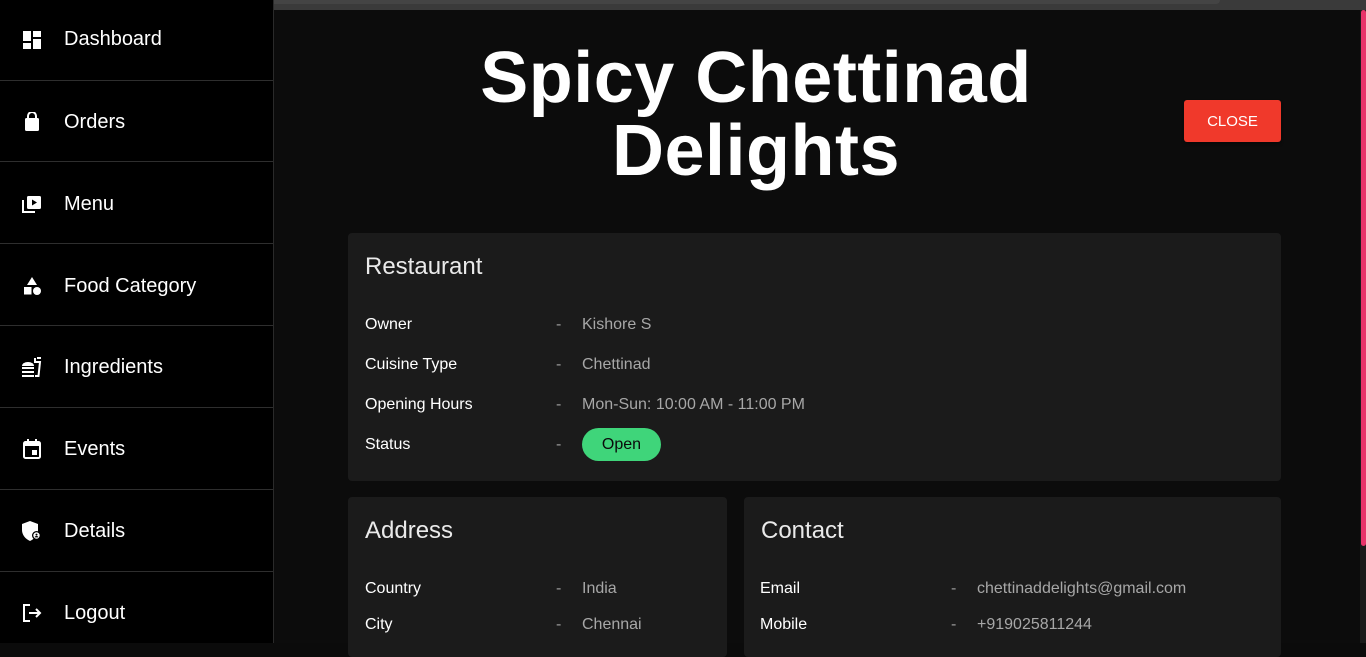 The image size is (1366, 657). Describe the element at coordinates (1363, 278) in the screenshot. I see `scrollbar-thumb` at that location.